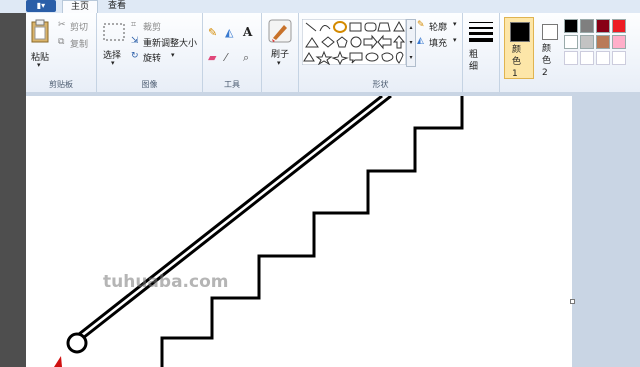 The height and width of the screenshot is (367, 640). I want to click on rotate-icon: ↻, so click(135, 56).